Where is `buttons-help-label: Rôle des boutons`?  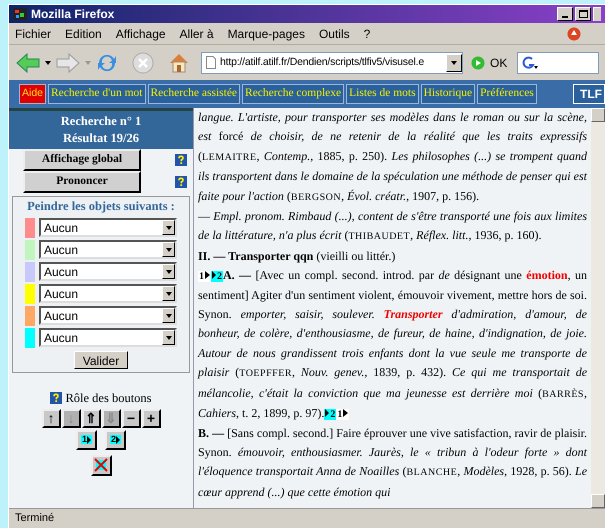
buttons-help-label: Rôle des boutons is located at coordinates (108, 398).